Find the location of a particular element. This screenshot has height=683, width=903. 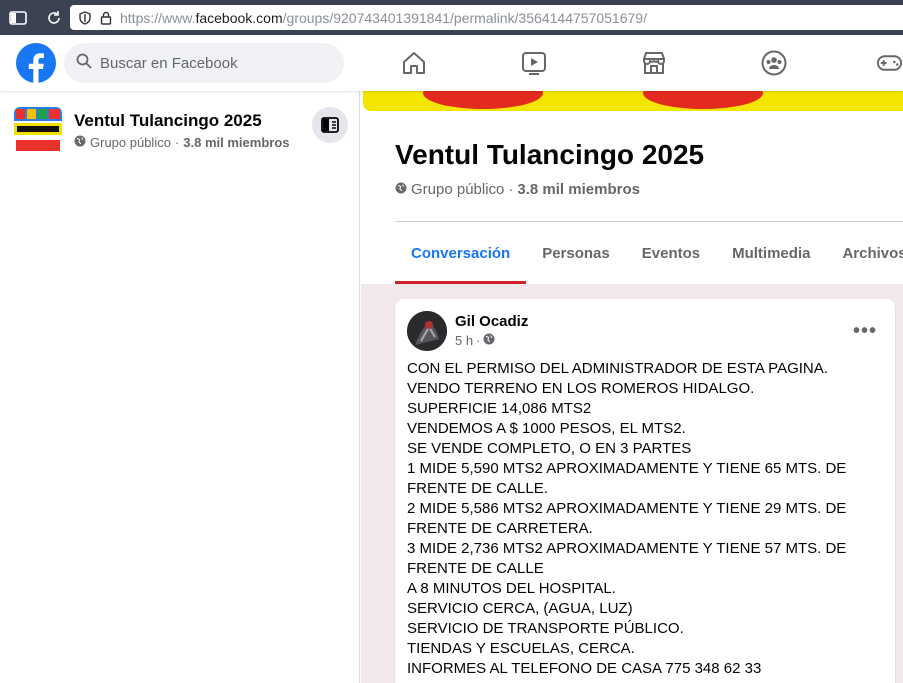

sidebar-members: 3.8 mil miembros is located at coordinates (236, 142).